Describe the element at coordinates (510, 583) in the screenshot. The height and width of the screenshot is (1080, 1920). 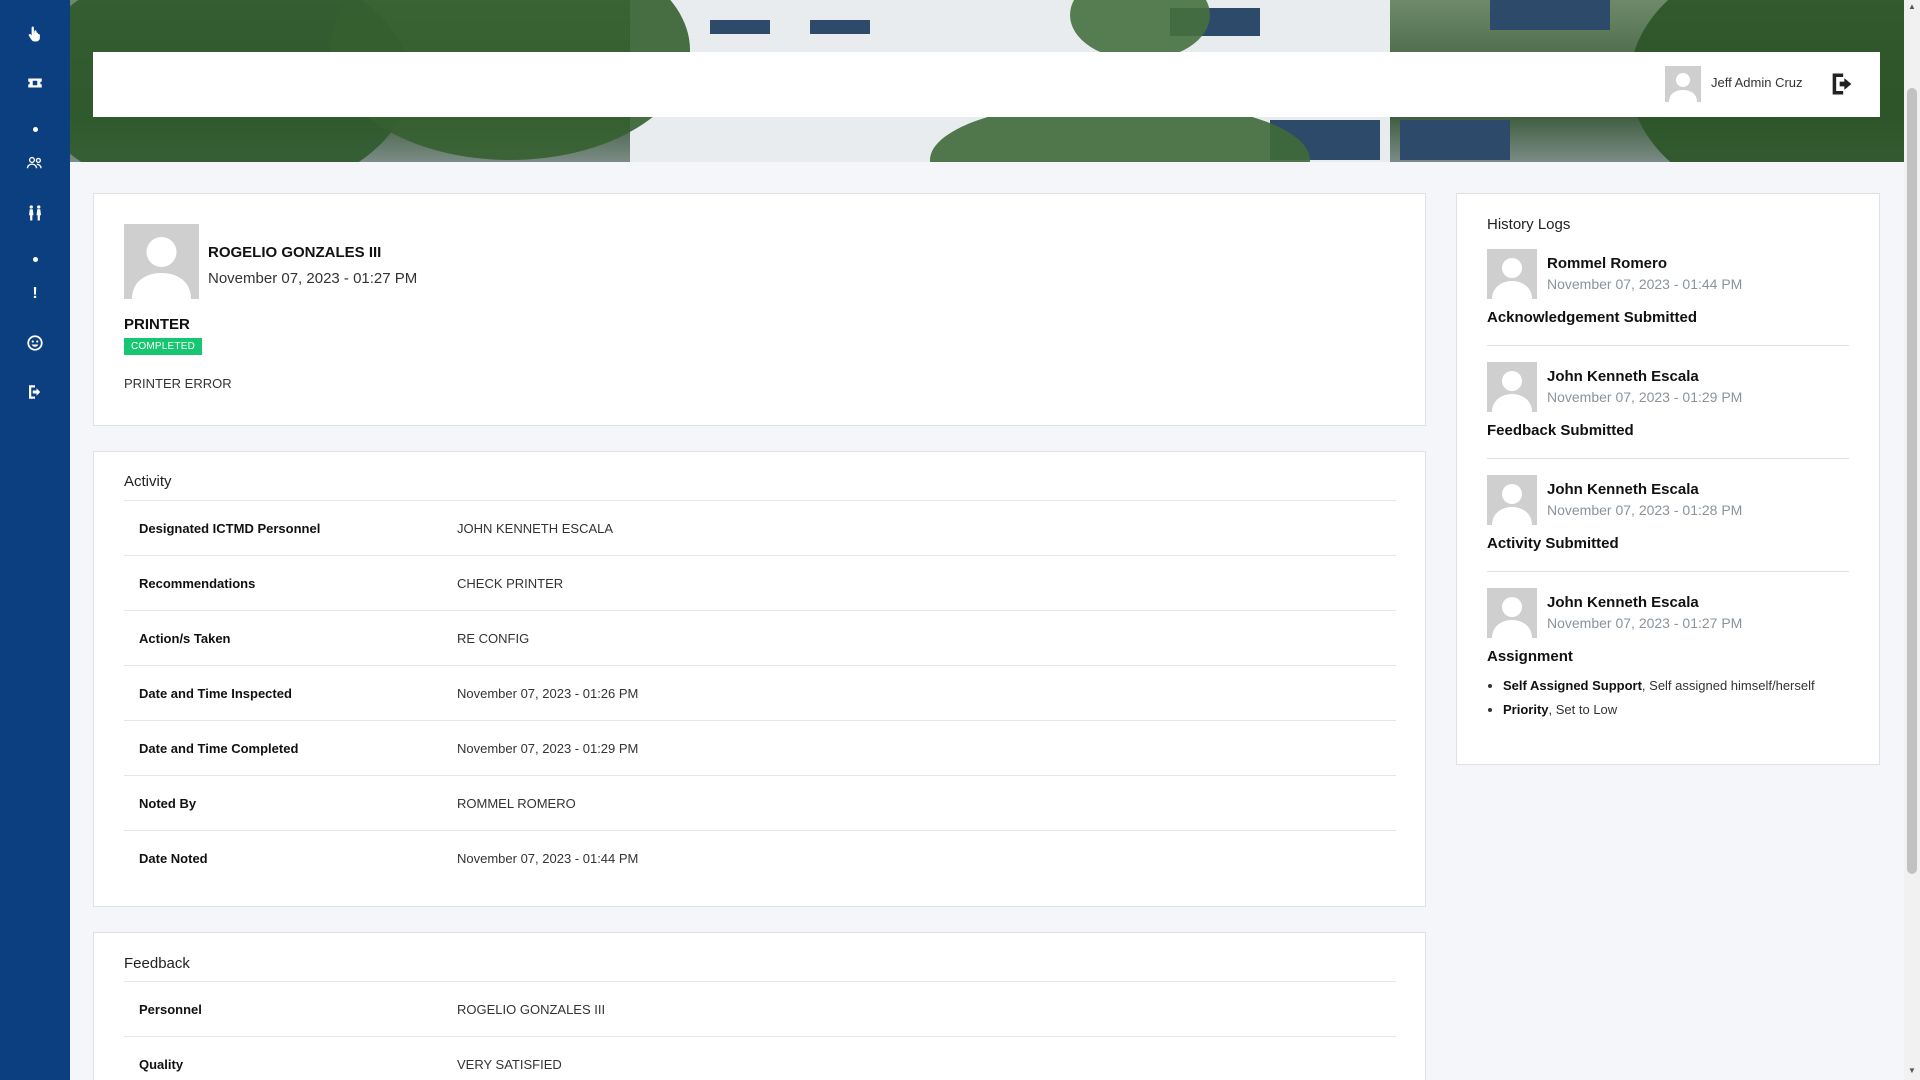
I see `row-value: CHECK PRINTER` at that location.